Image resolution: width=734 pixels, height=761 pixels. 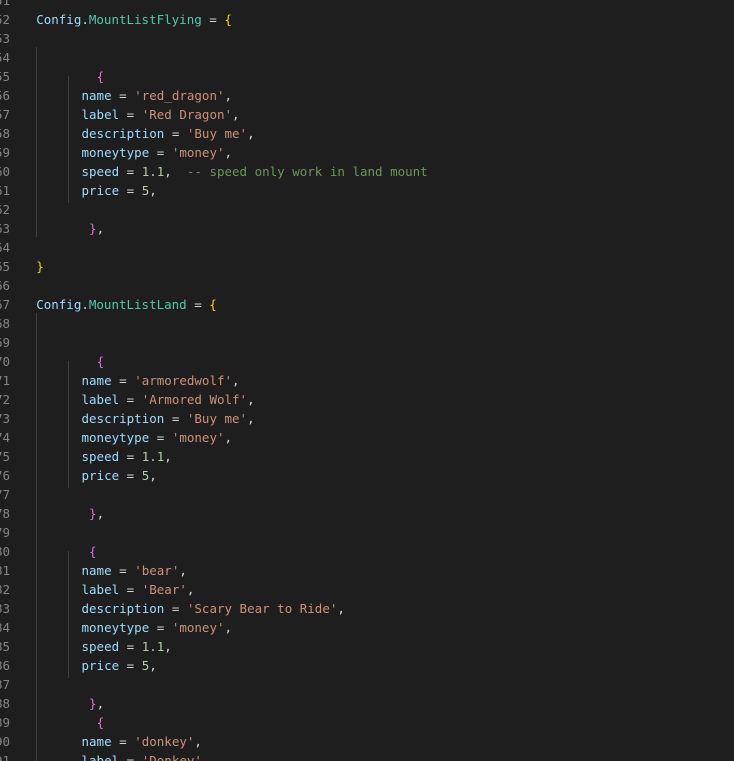 What do you see at coordinates (198, 627) in the screenshot?
I see `string-literal: 'money'` at bounding box center [198, 627].